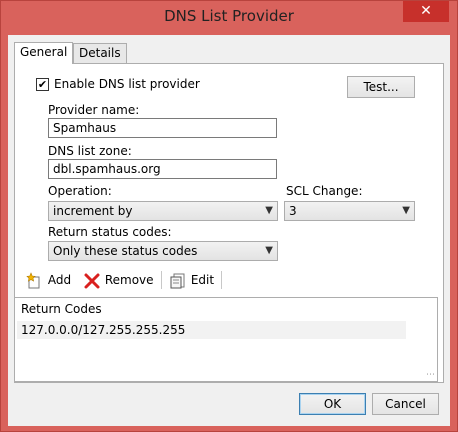 This screenshot has width=458, height=432. Describe the element at coordinates (332, 404) in the screenshot. I see `ok-button: OK` at that location.